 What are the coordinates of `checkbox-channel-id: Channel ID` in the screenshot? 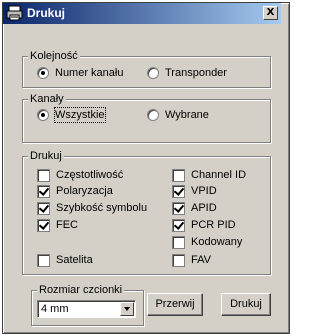 It's located at (209, 175).